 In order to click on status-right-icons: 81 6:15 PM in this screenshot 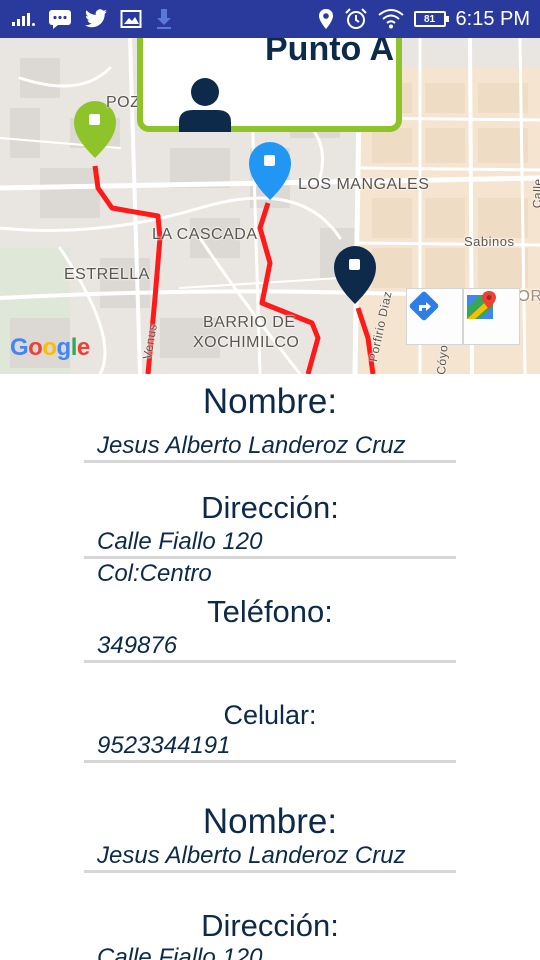, I will do `click(424, 19)`.